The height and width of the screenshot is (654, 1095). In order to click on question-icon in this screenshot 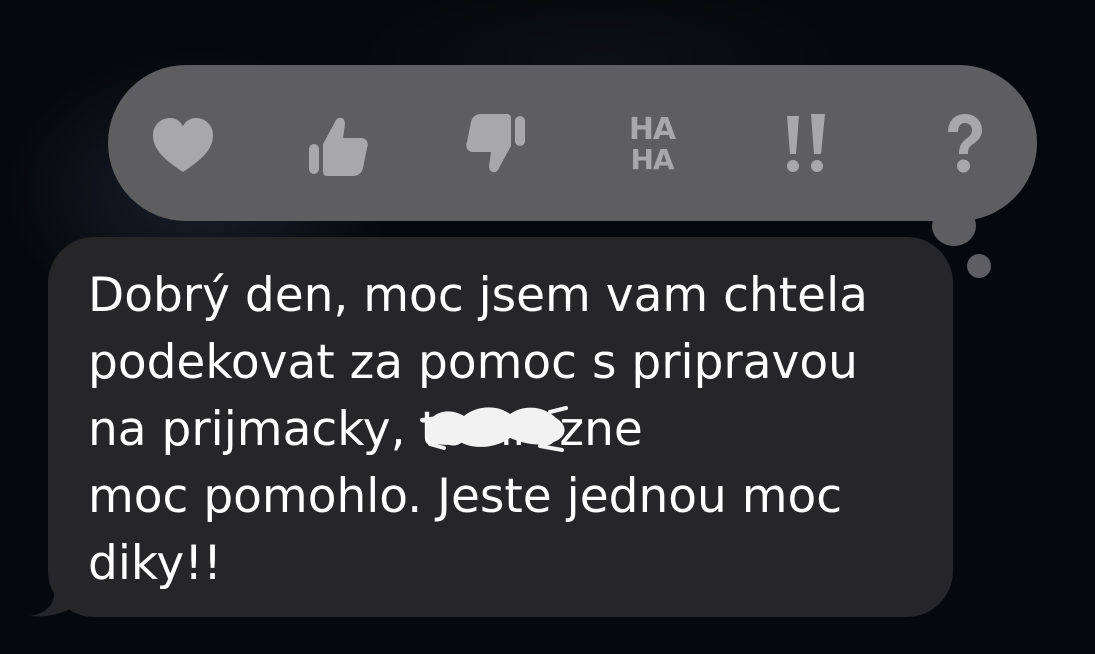, I will do `click(964, 145)`.